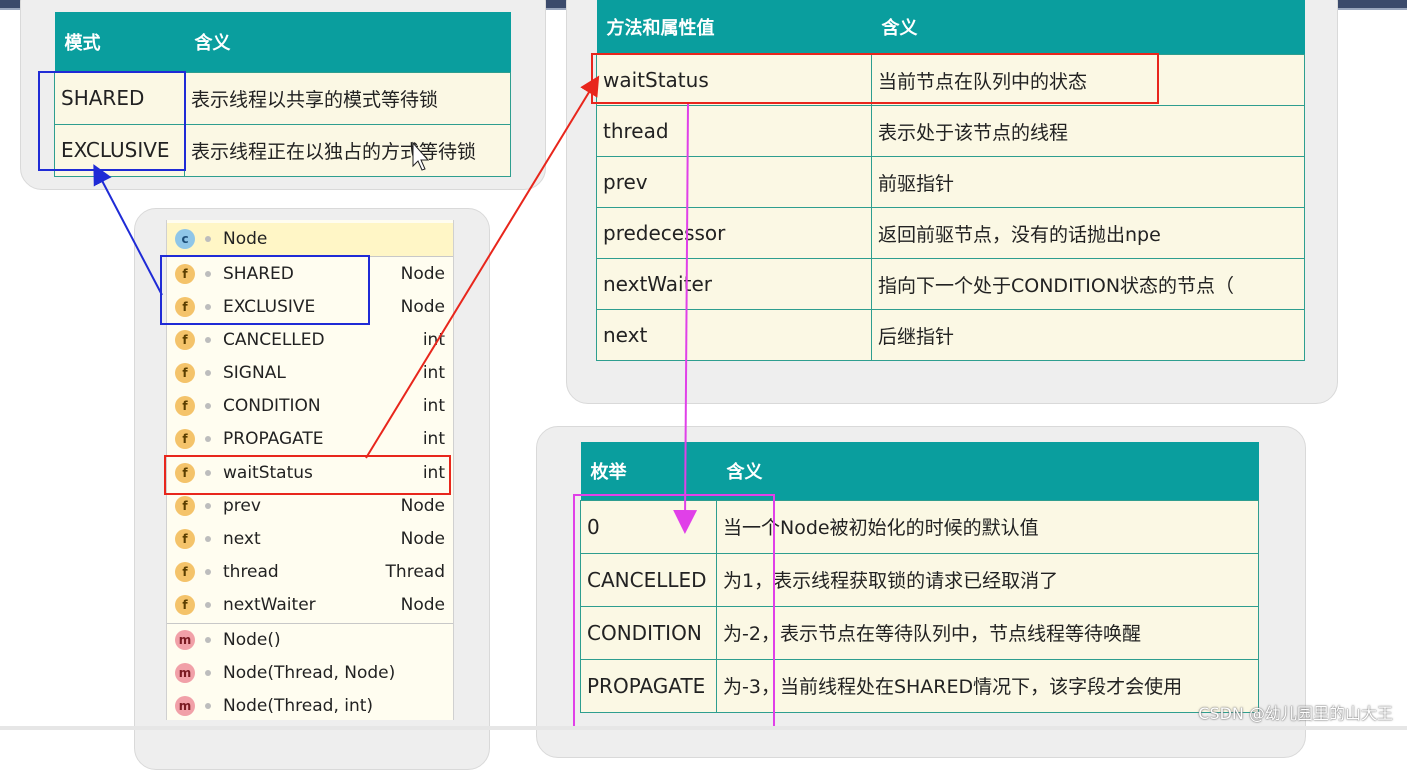  Describe the element at coordinates (482, 267) in the screenshot. I see `red-arrow` at that location.